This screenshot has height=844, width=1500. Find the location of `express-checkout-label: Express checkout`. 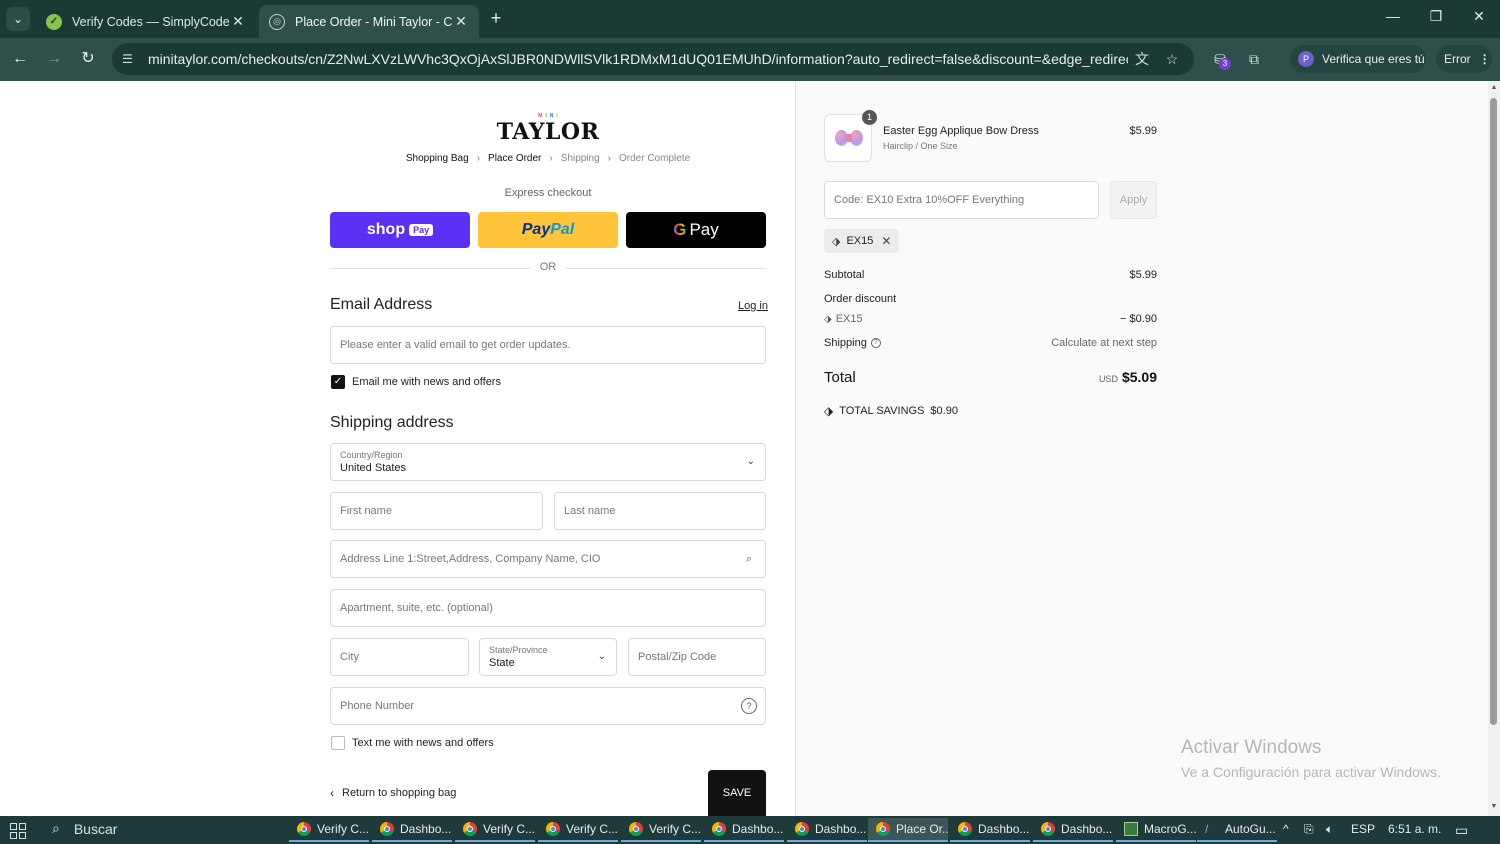

express-checkout-label: Express checkout is located at coordinates (548, 193).